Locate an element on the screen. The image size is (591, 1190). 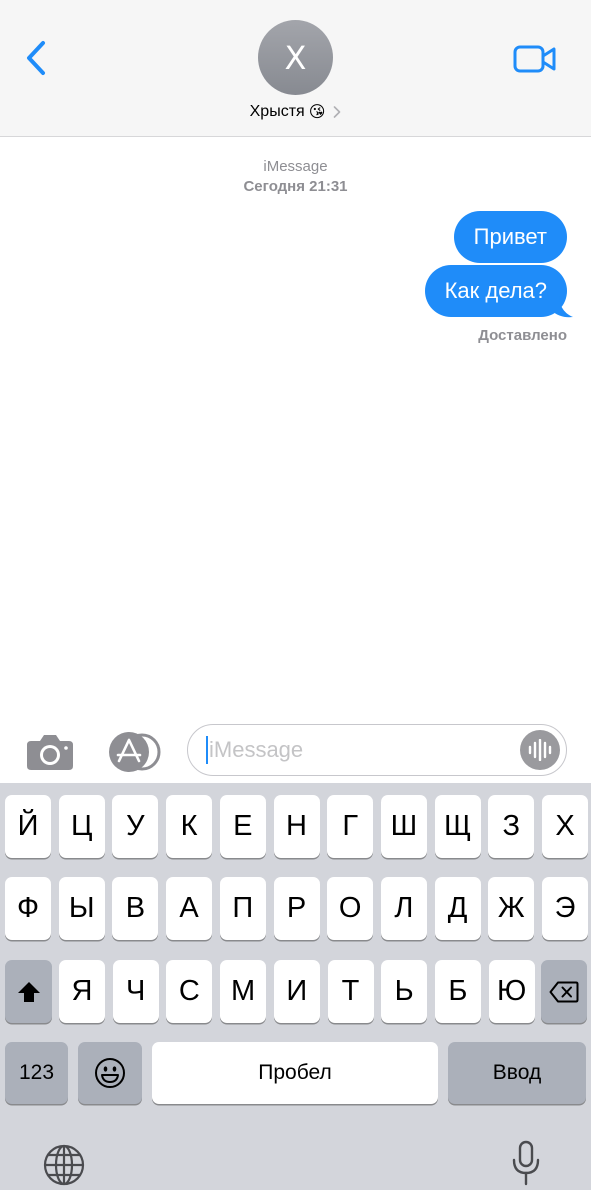
app-store-icon is located at coordinates (133, 752).